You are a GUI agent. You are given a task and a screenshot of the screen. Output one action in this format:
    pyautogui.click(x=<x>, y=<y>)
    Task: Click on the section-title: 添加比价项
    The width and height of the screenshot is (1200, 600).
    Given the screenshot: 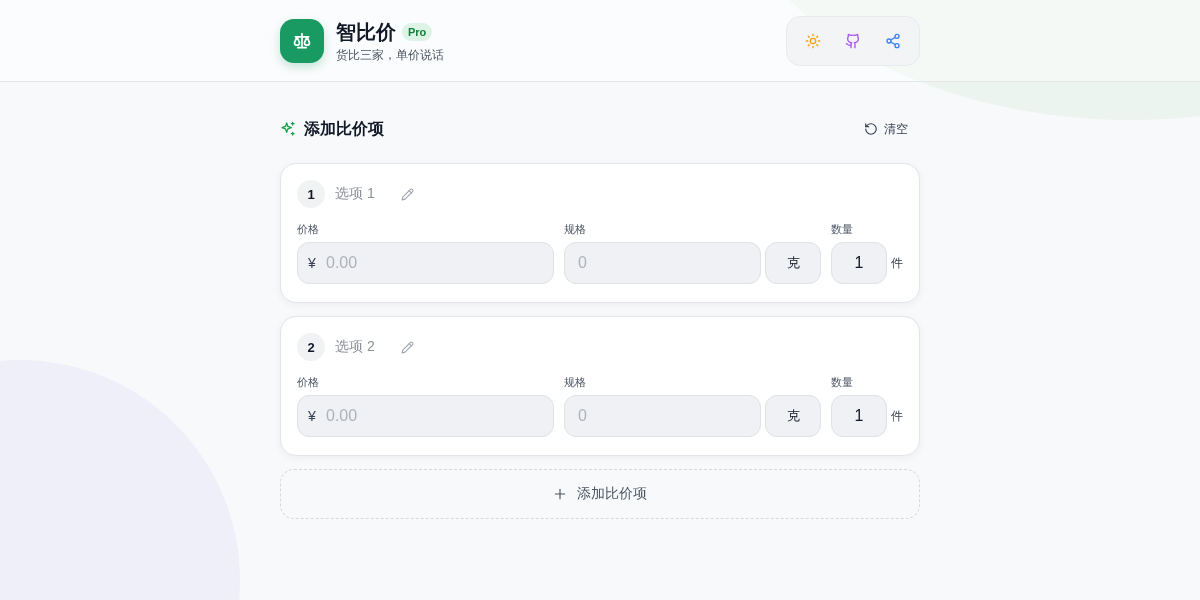 What is the action you would take?
    pyautogui.click(x=344, y=129)
    